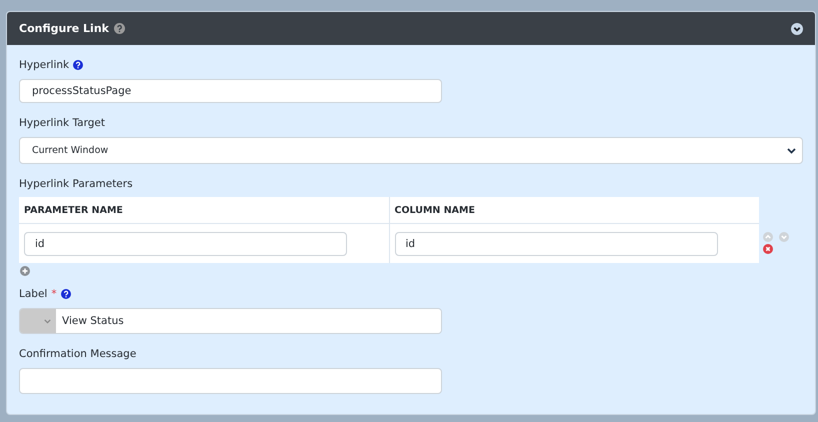 This screenshot has width=818, height=422. I want to click on add-icon, so click(25, 271).